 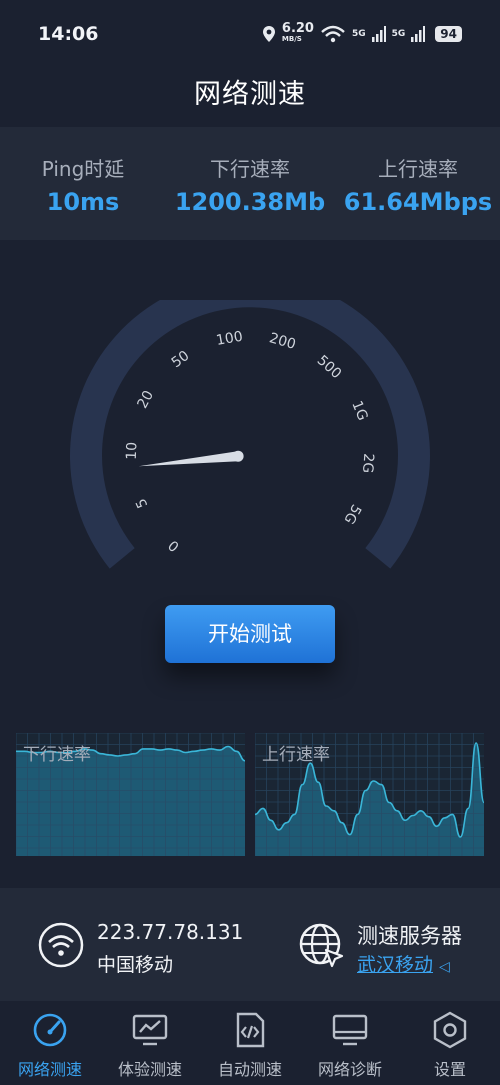 What do you see at coordinates (296, 755) in the screenshot?
I see `upload-chart-label: 上行速率` at bounding box center [296, 755].